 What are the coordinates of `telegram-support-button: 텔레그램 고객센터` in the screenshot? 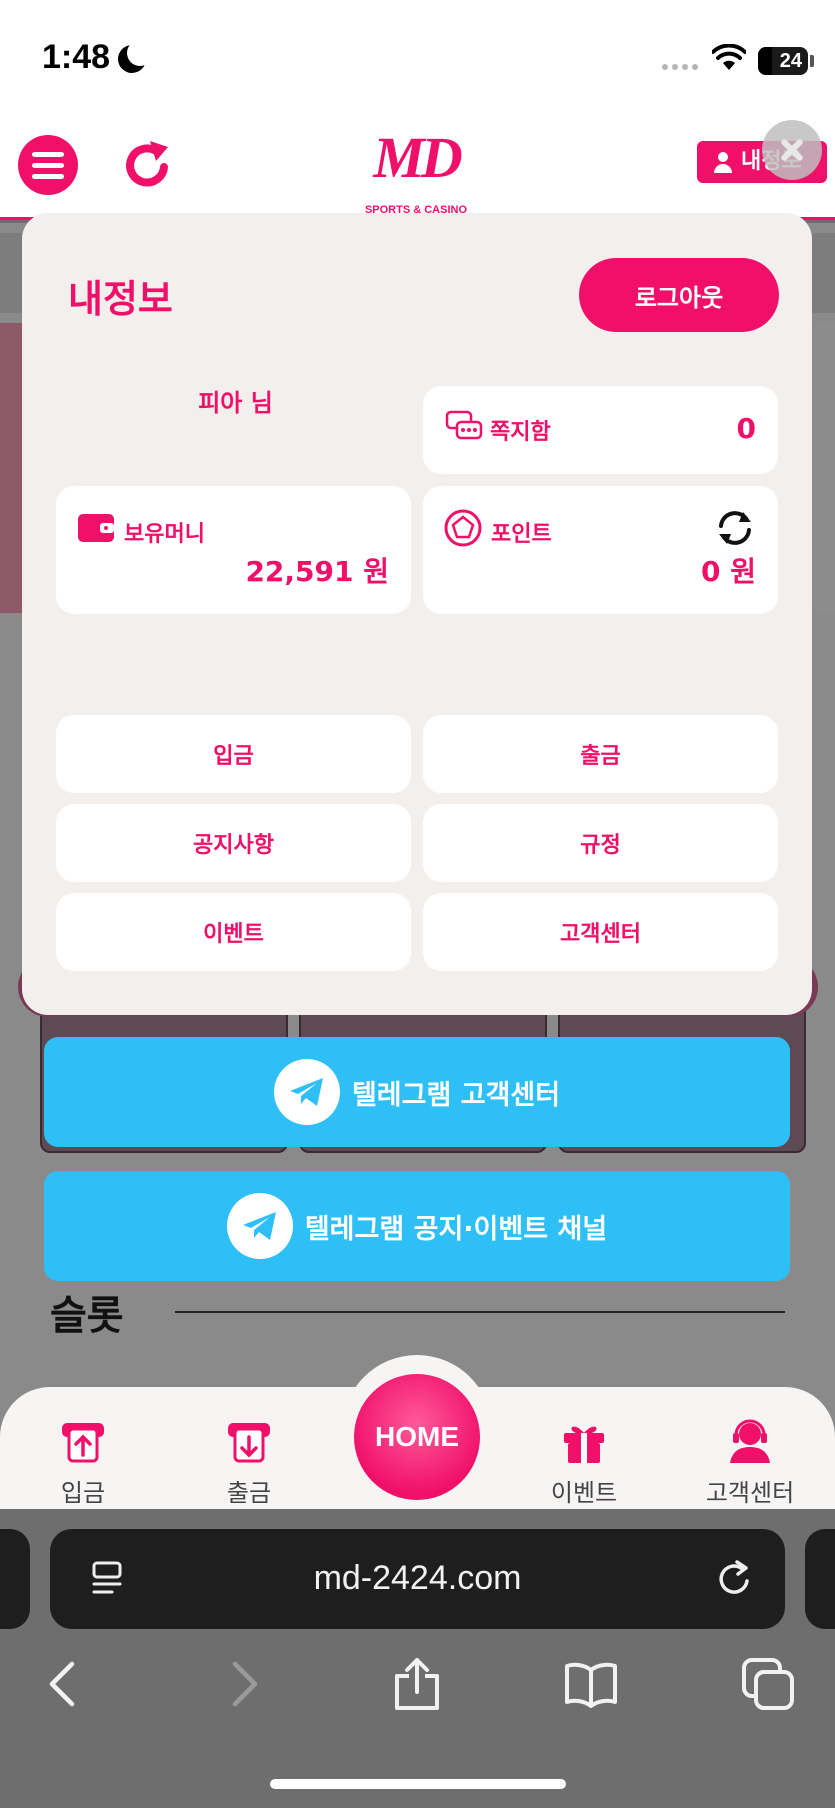 It's located at (417, 1092).